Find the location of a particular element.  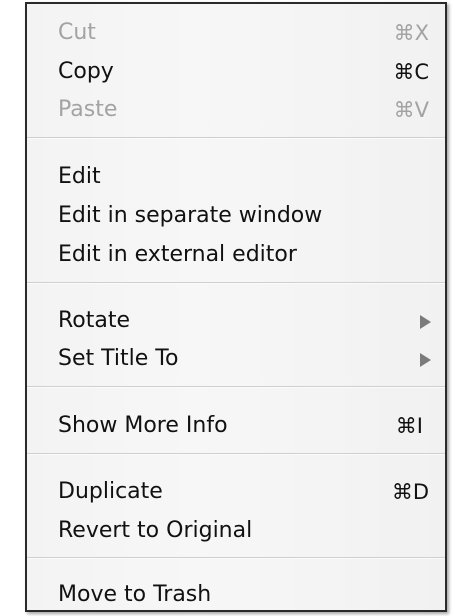

menu-item-label: Set Title To is located at coordinates (118, 358).